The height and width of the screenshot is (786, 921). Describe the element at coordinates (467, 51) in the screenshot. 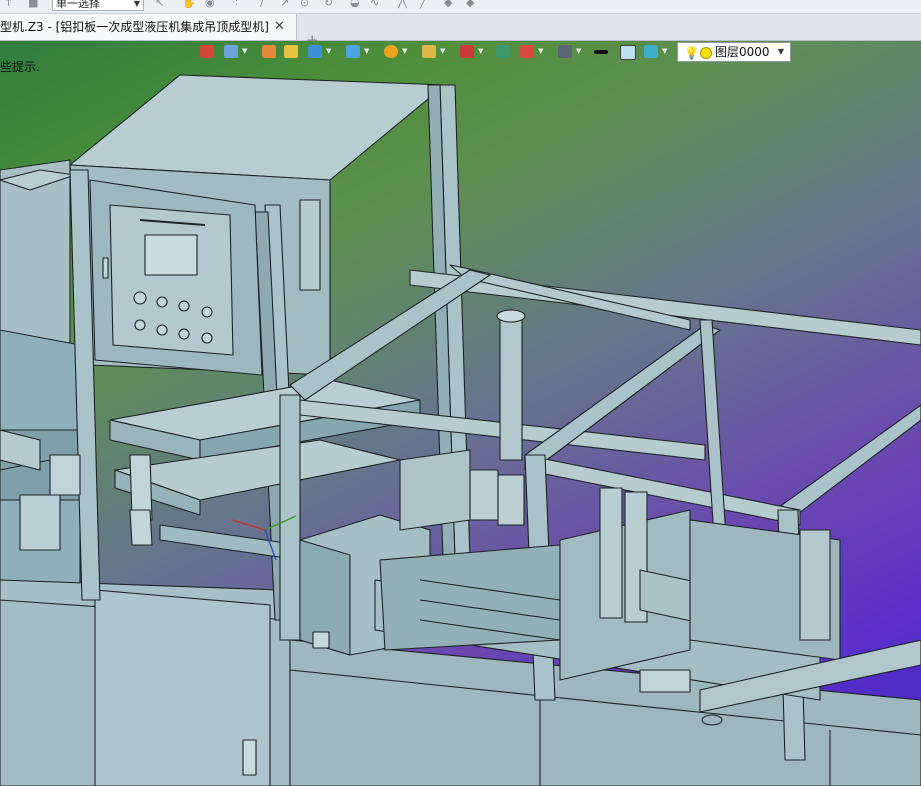

I see `axis-icon` at that location.